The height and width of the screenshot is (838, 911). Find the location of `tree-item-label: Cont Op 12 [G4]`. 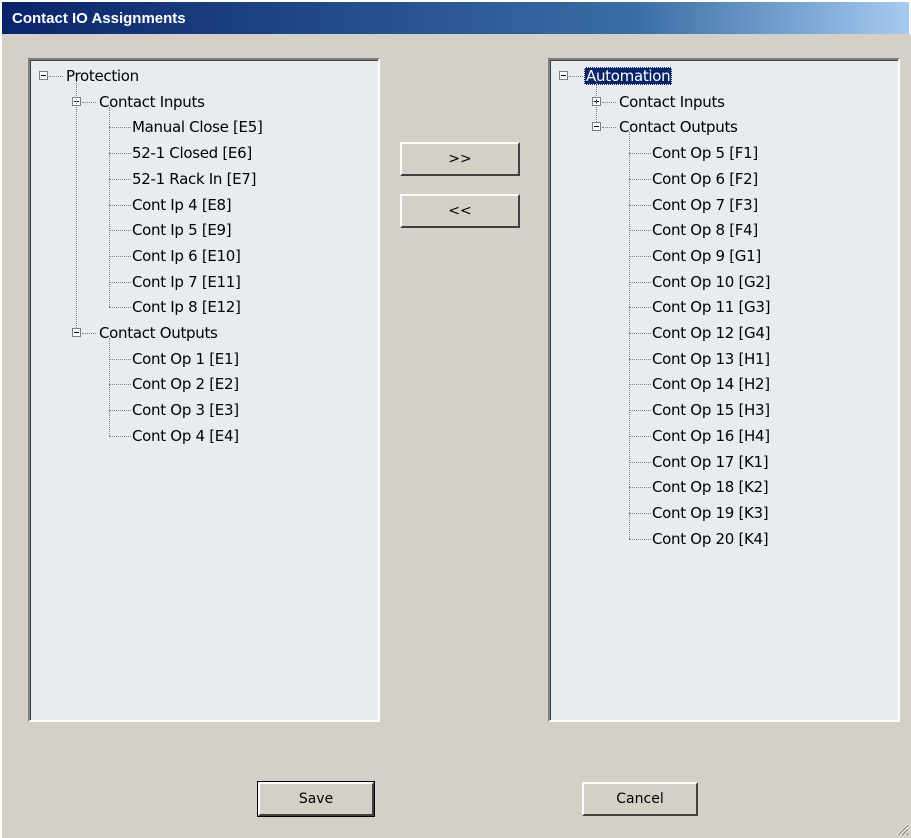

tree-item-label: Cont Op 12 [G4] is located at coordinates (711, 333).